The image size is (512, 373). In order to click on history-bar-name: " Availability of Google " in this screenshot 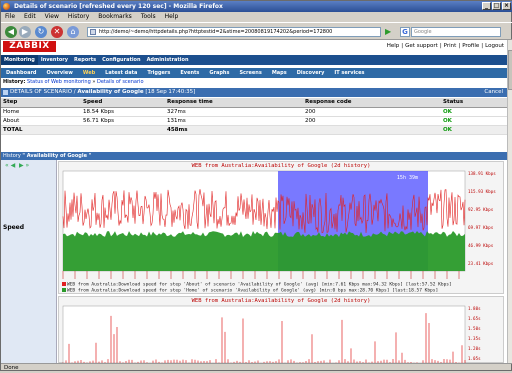, I will do `click(57, 156)`.